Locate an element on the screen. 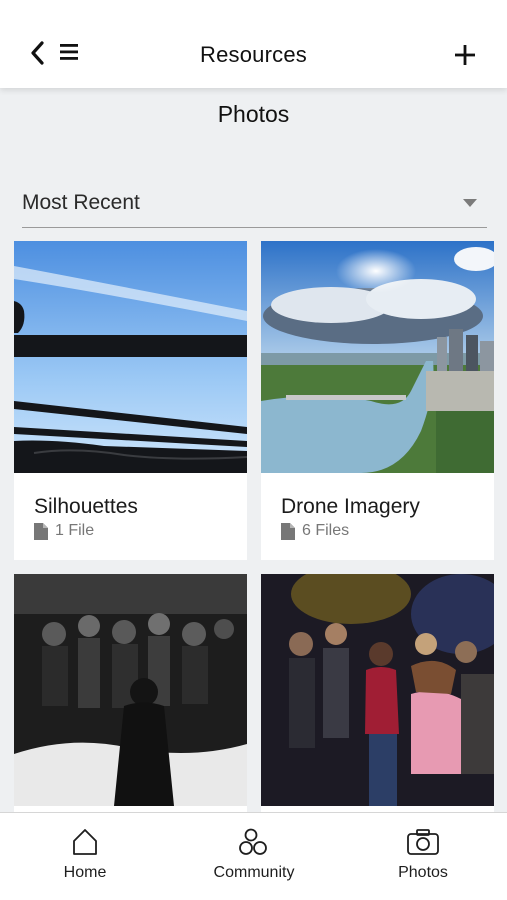 This screenshot has width=507, height=900. tab-home: Home is located at coordinates (85, 856).